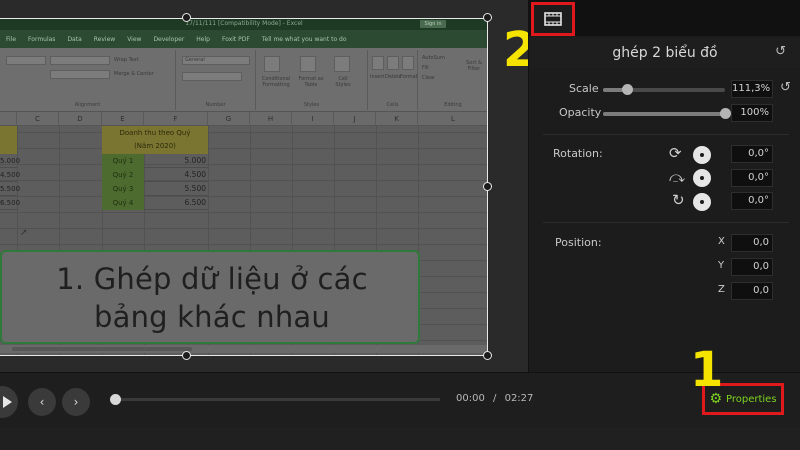 Image resolution: width=800 pixels, height=450 pixels. I want to click on caption-callout: 1. Ghép dữ liệu ở các bảng khác nhau, so click(210, 297).